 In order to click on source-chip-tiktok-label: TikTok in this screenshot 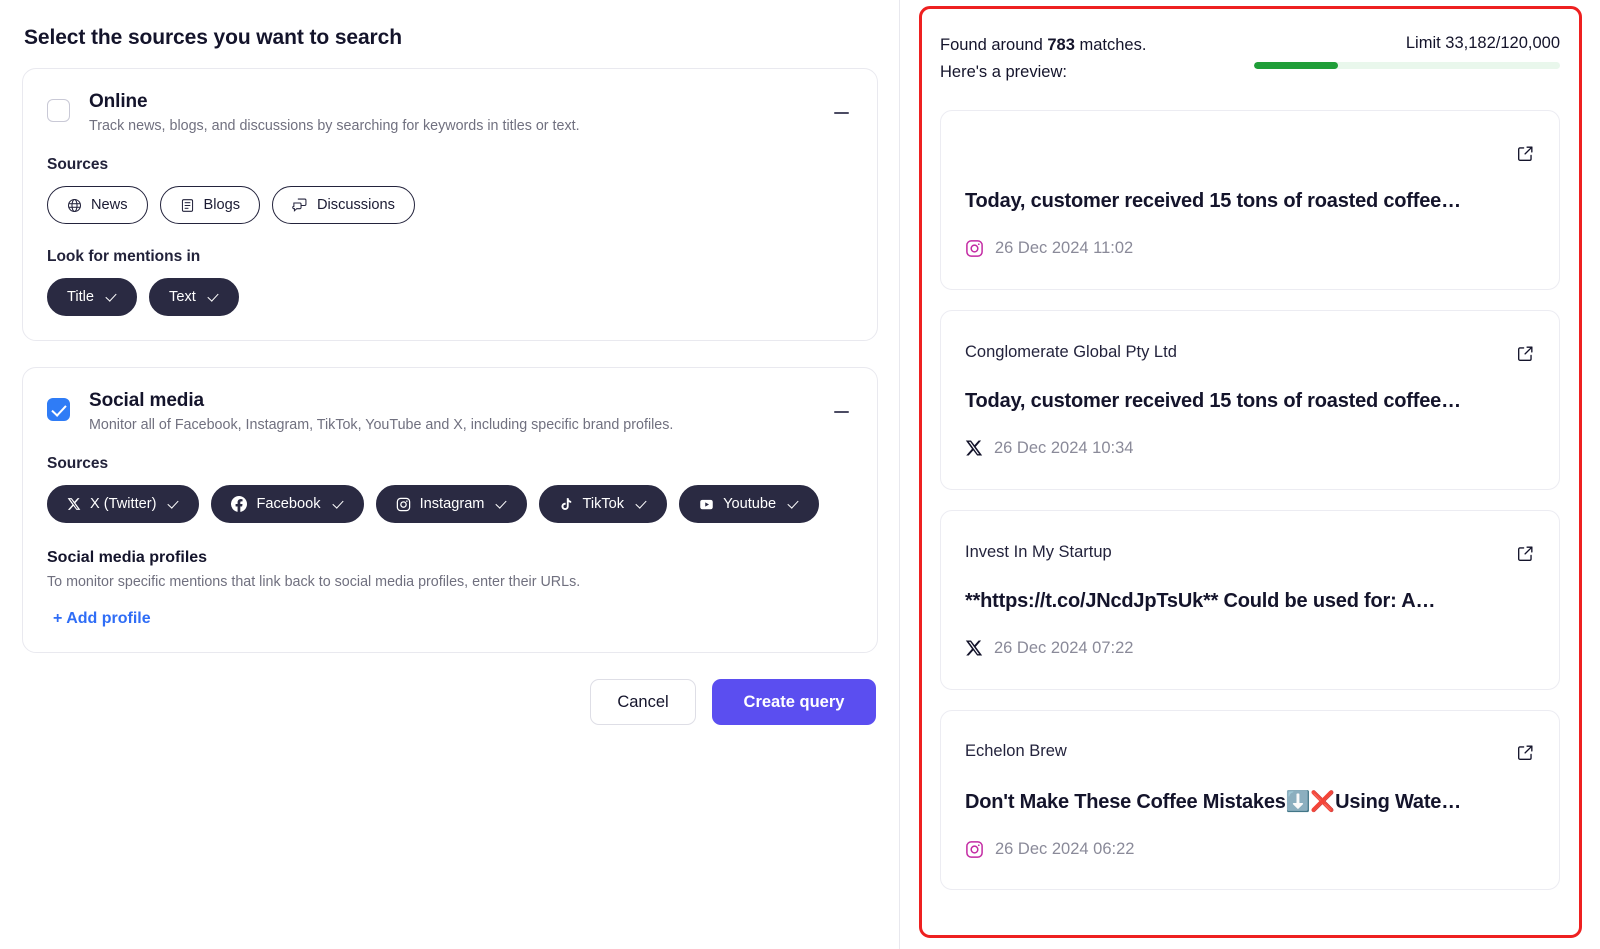, I will do `click(603, 504)`.